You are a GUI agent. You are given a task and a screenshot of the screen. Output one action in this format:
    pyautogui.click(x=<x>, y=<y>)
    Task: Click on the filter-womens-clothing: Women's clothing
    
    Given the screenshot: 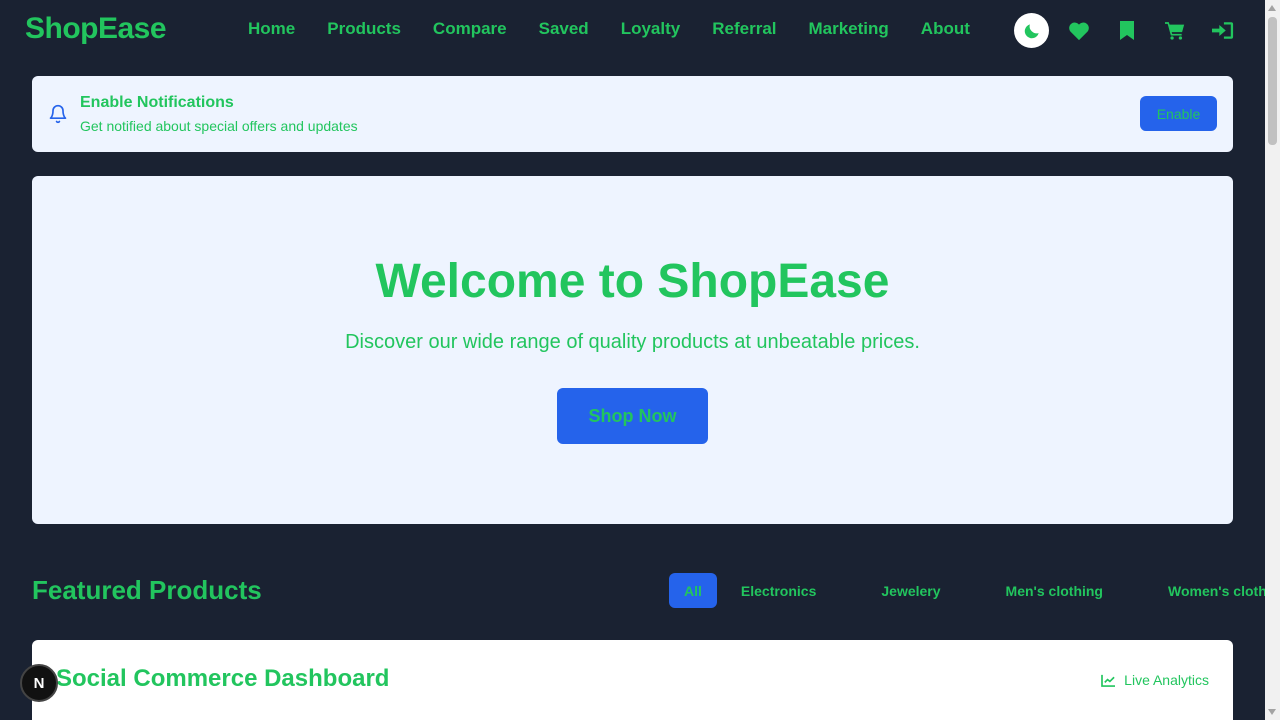 What is the action you would take?
    pyautogui.click(x=1224, y=590)
    